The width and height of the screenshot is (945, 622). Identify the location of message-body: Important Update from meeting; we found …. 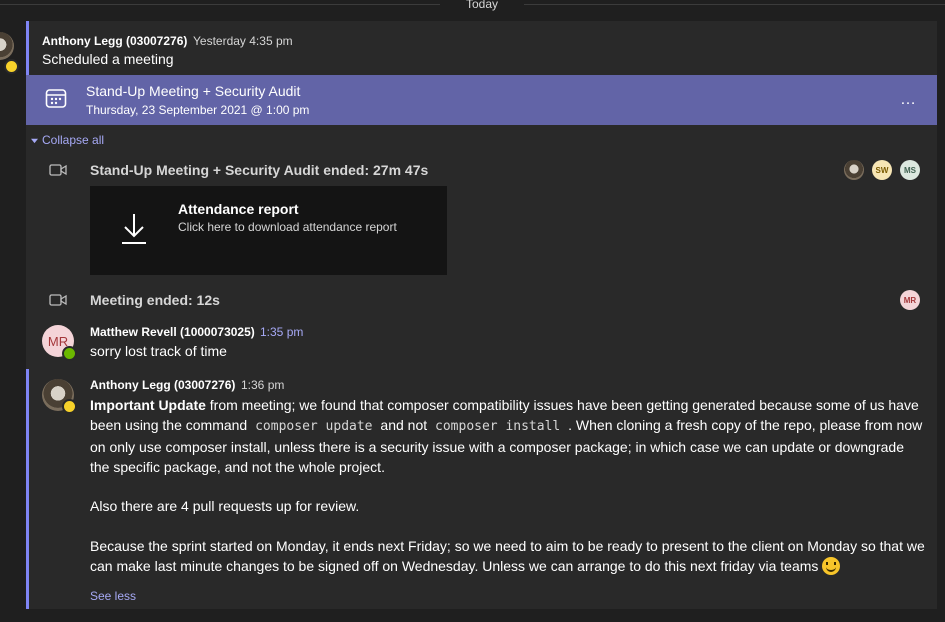
(507, 436).